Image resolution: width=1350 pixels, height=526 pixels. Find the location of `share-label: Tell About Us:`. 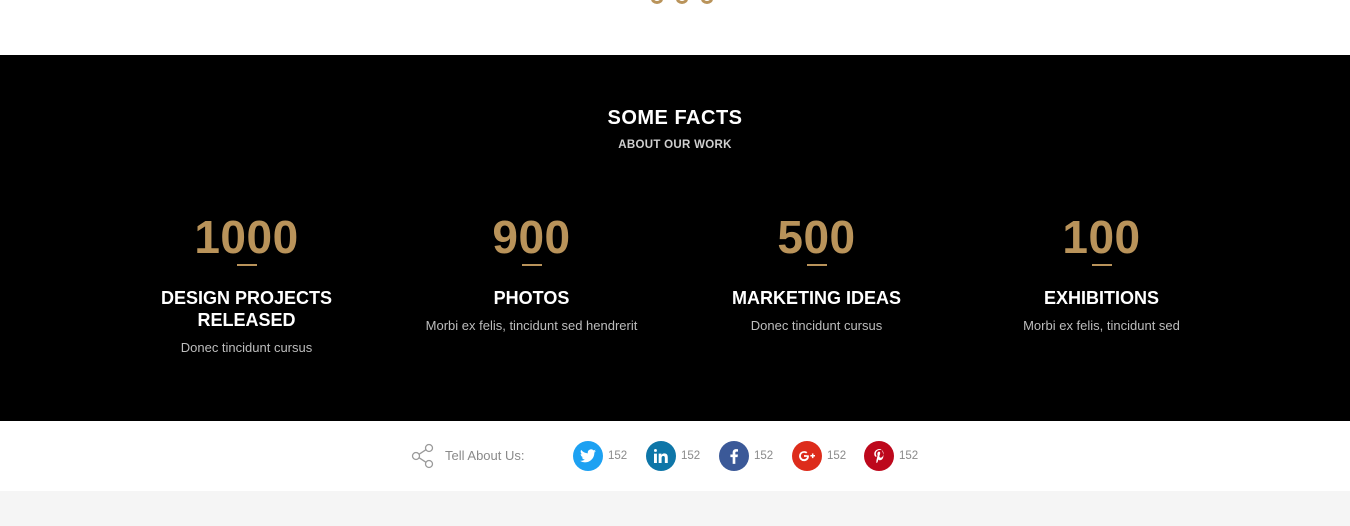

share-label: Tell About Us: is located at coordinates (485, 455).